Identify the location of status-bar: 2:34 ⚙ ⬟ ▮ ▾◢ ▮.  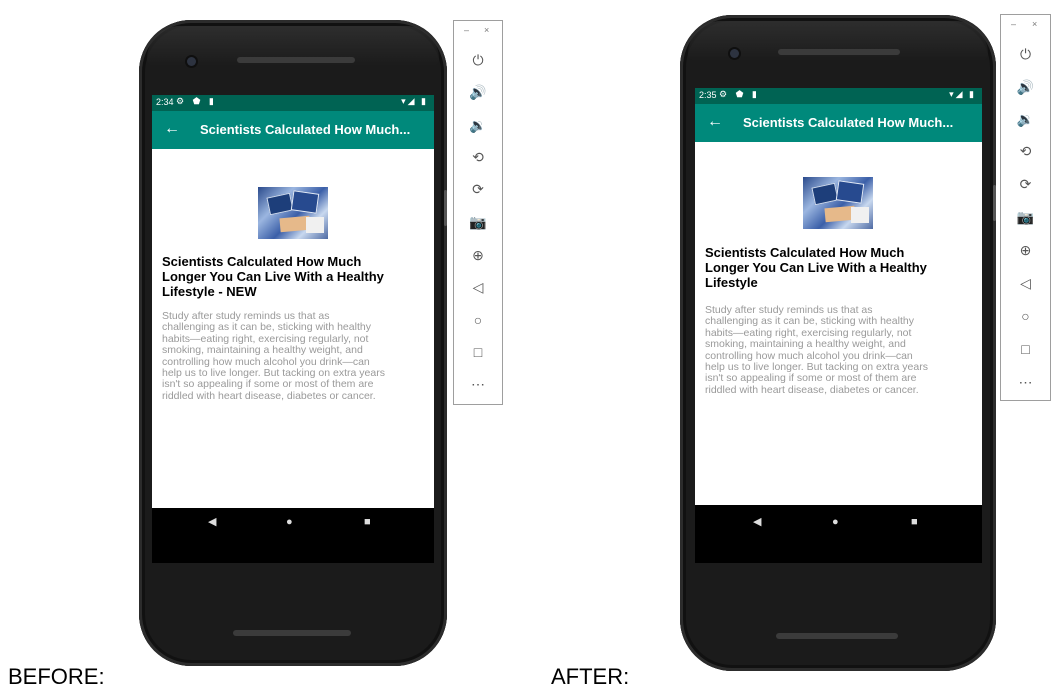
(293, 103).